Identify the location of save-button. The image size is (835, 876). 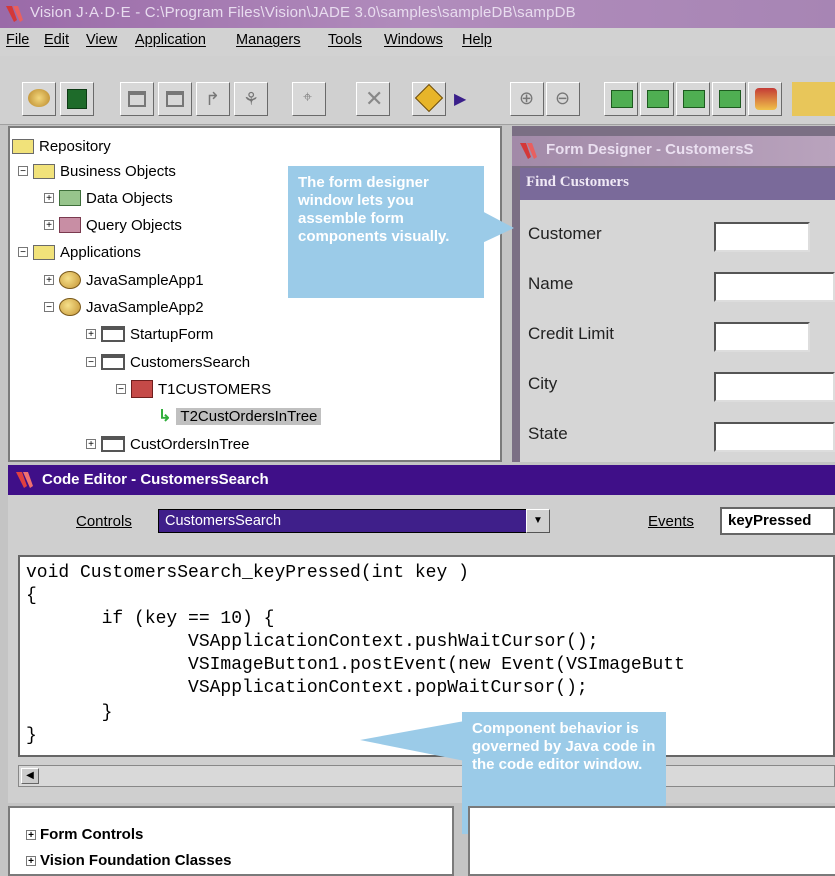
(77, 99).